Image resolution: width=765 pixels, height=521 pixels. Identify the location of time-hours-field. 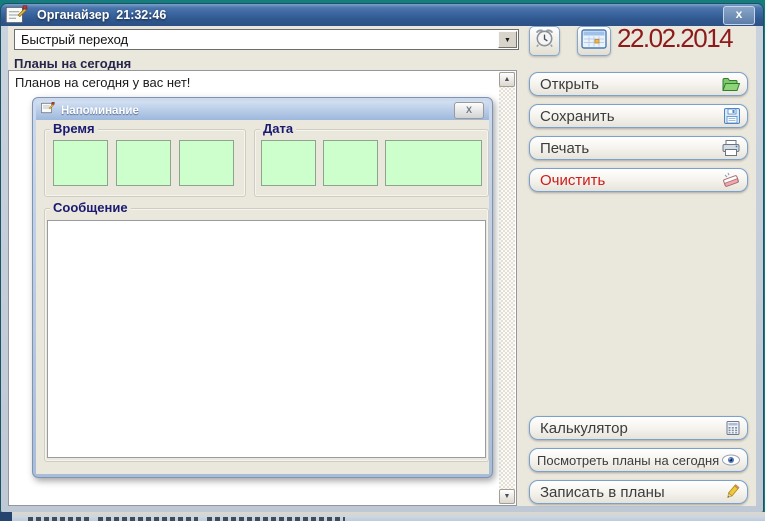
(80, 163).